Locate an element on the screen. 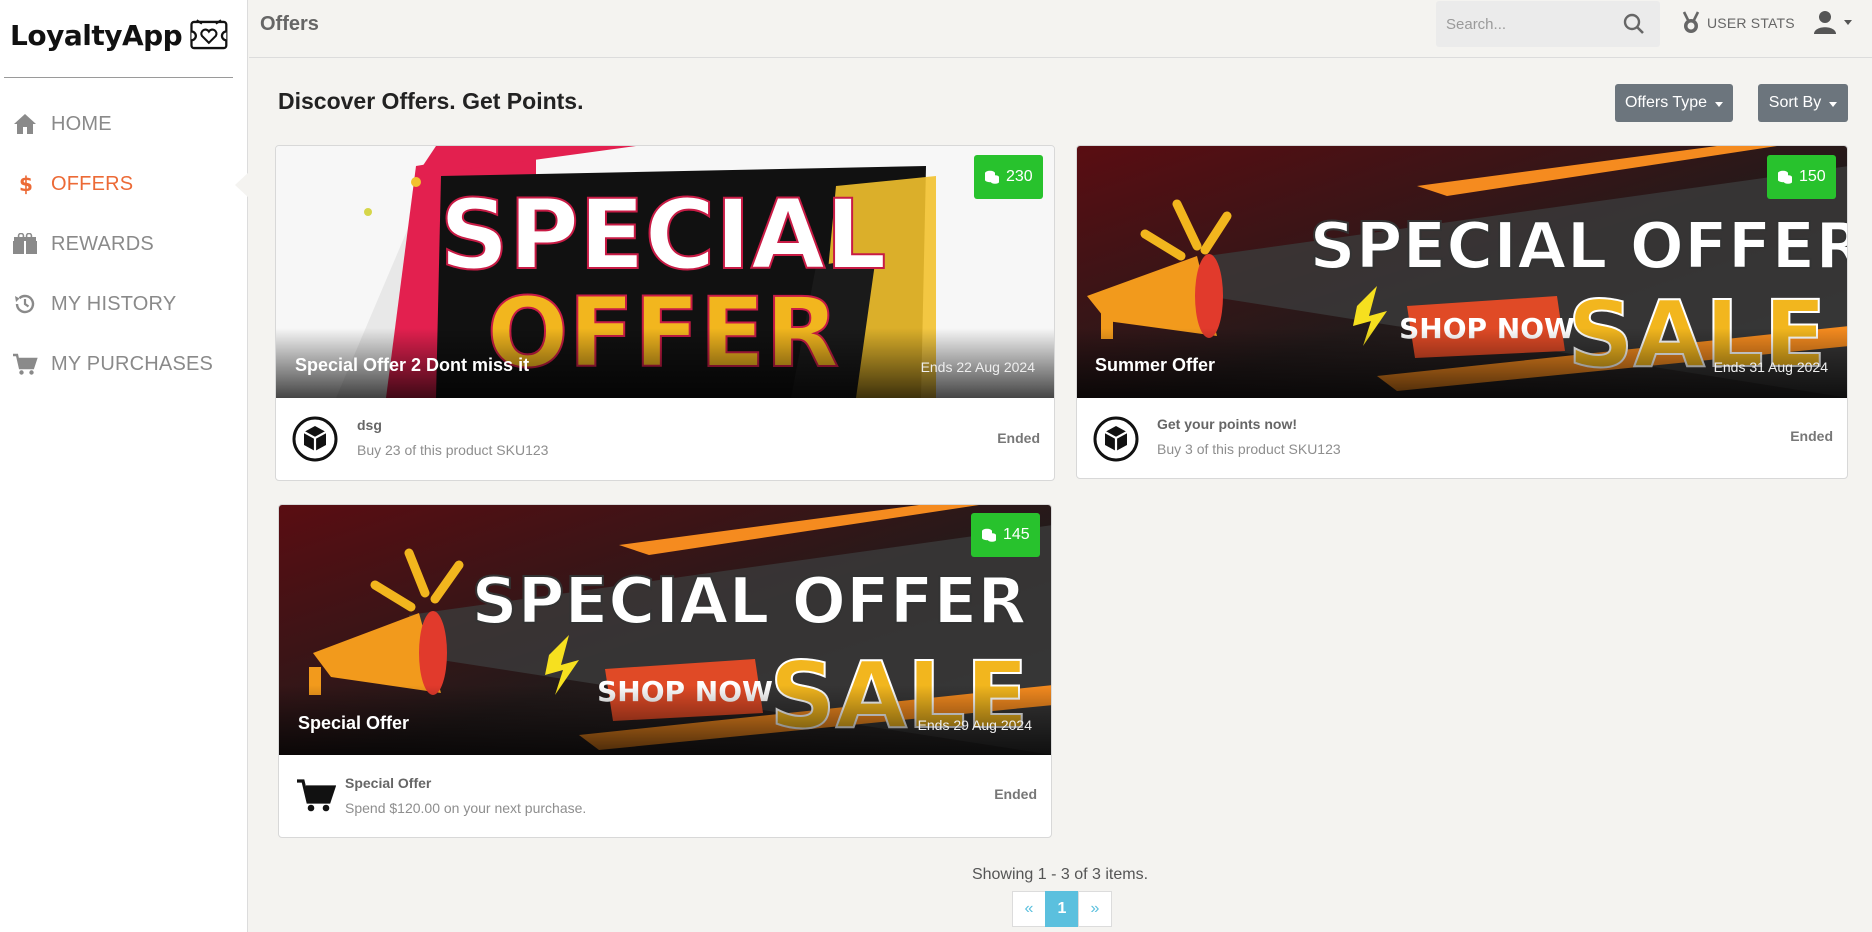 This screenshot has width=1872, height=932. sidebar-item-label: MY PURCHASES is located at coordinates (132, 363).